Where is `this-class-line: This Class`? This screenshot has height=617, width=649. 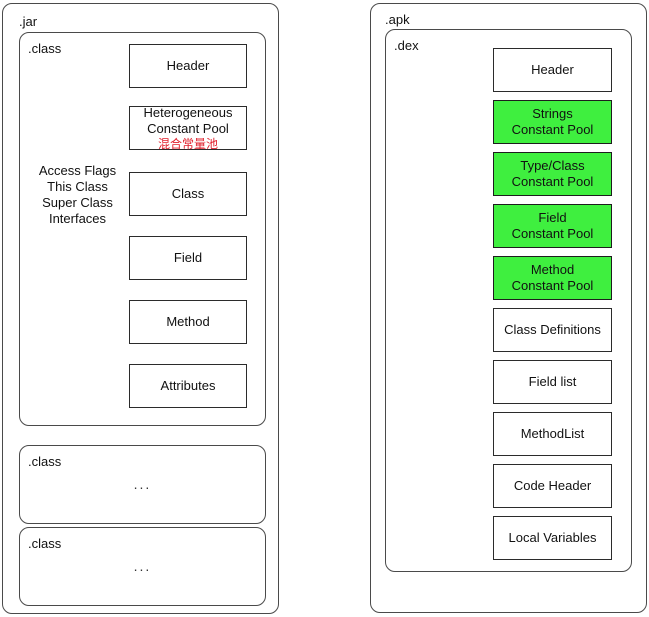
this-class-line: This Class is located at coordinates (77, 186).